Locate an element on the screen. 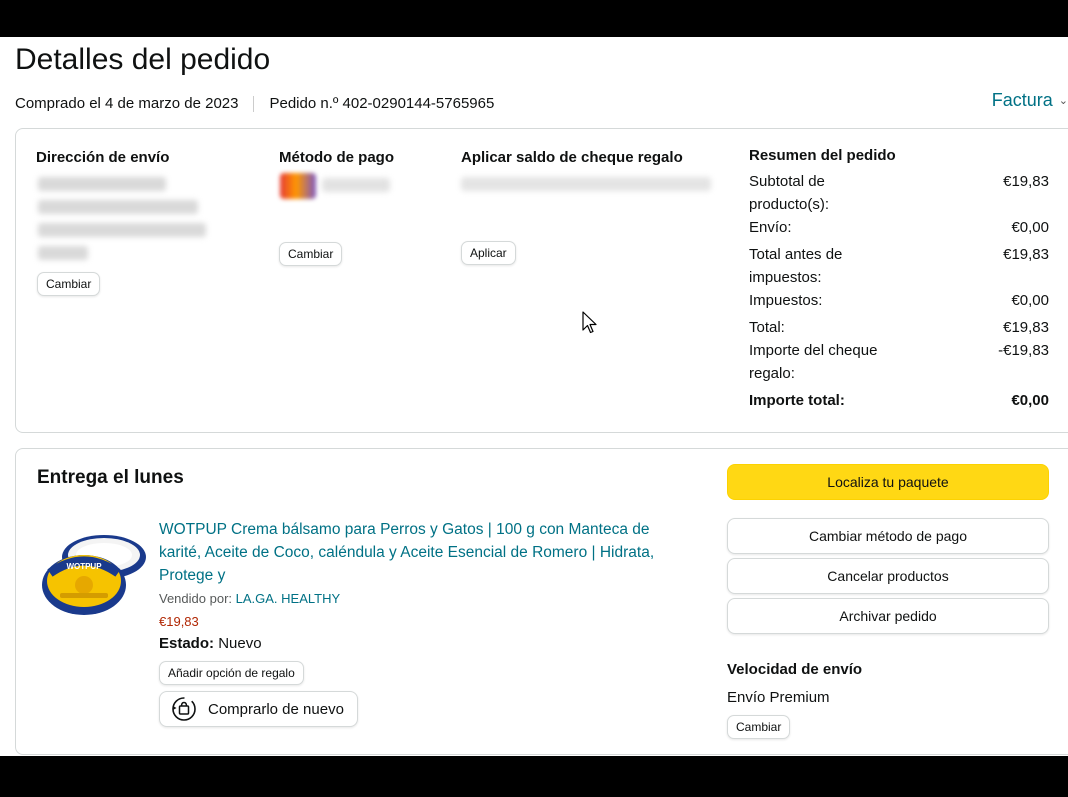  buy-again-button: Comprarlo de nuevo is located at coordinates (258, 709).